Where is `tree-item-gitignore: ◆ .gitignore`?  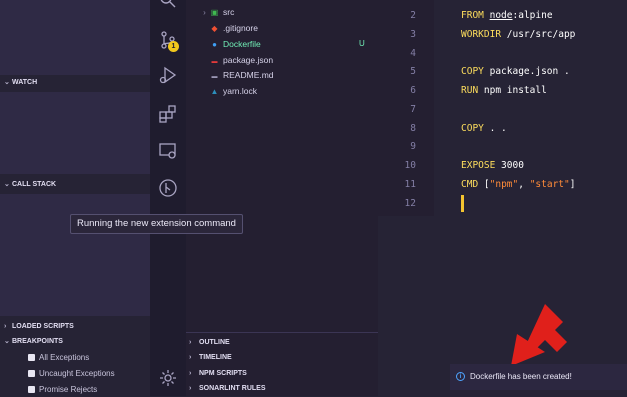
tree-item-gitignore: ◆ .gitignore is located at coordinates (234, 28).